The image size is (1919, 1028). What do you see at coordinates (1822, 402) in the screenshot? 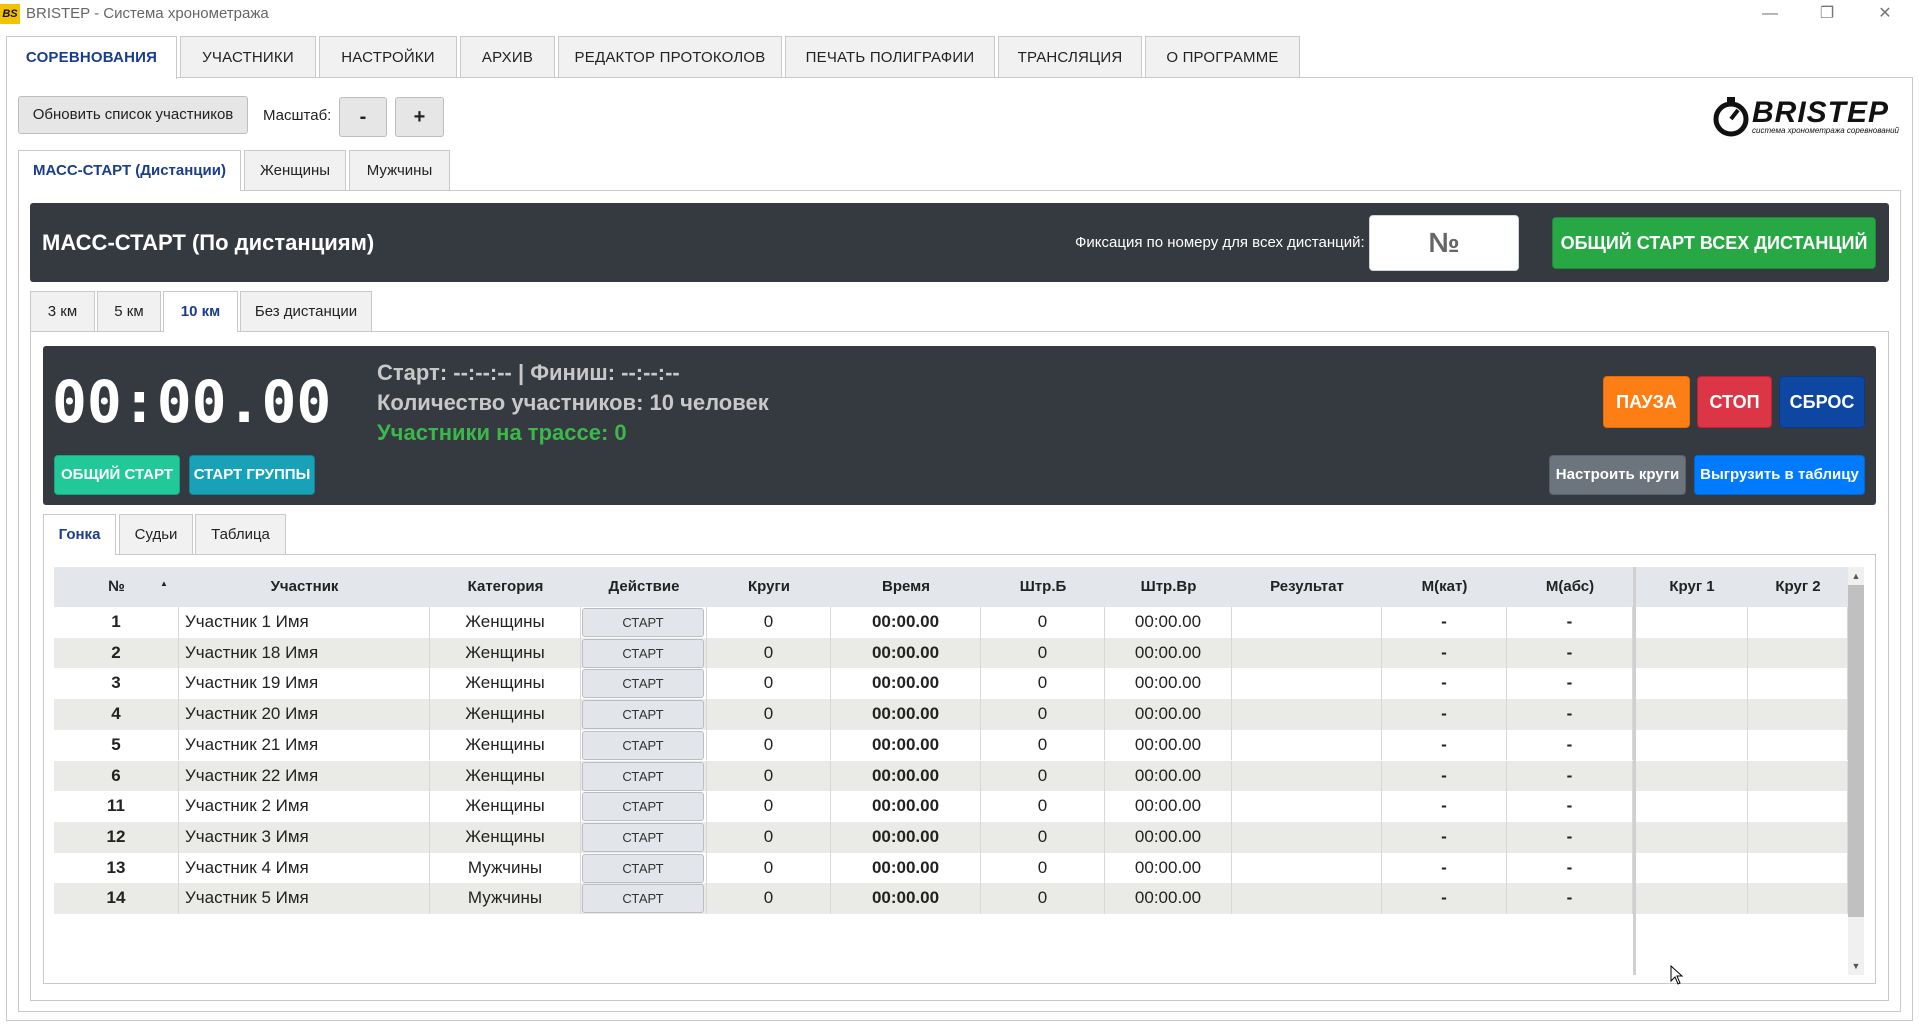
I see `reset-button: СБРОС` at bounding box center [1822, 402].